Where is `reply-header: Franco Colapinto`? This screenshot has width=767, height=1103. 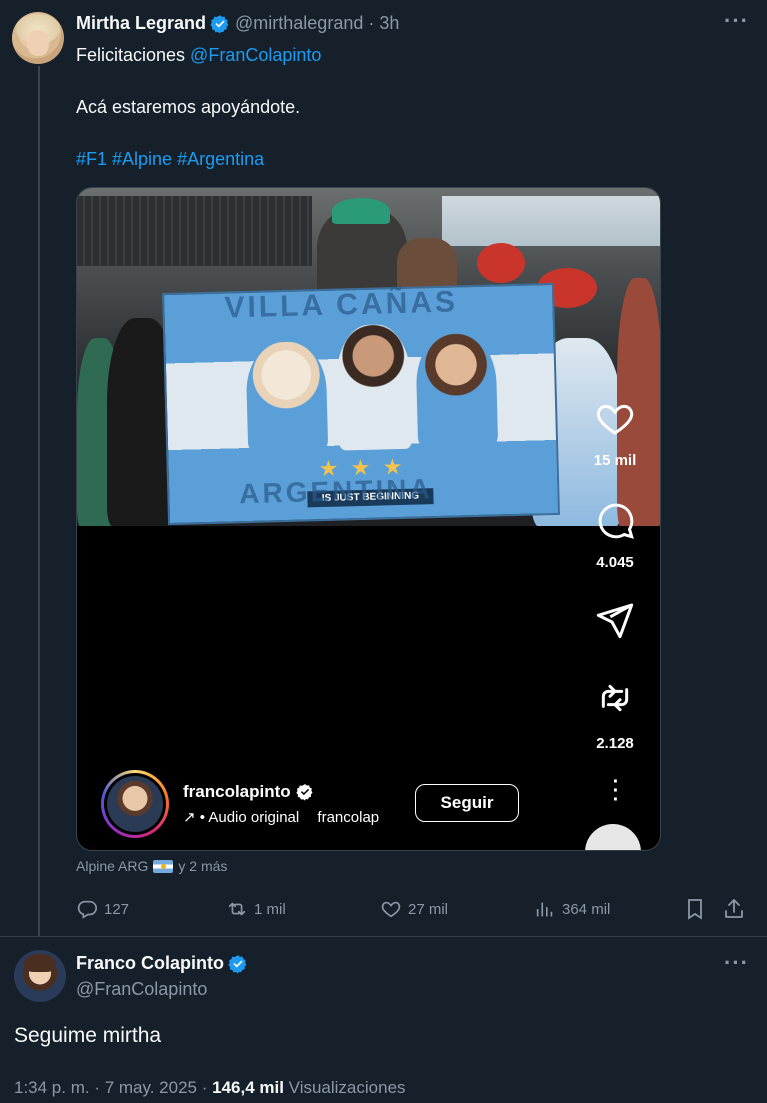
reply-header: Franco Colapinto is located at coordinates (162, 963).